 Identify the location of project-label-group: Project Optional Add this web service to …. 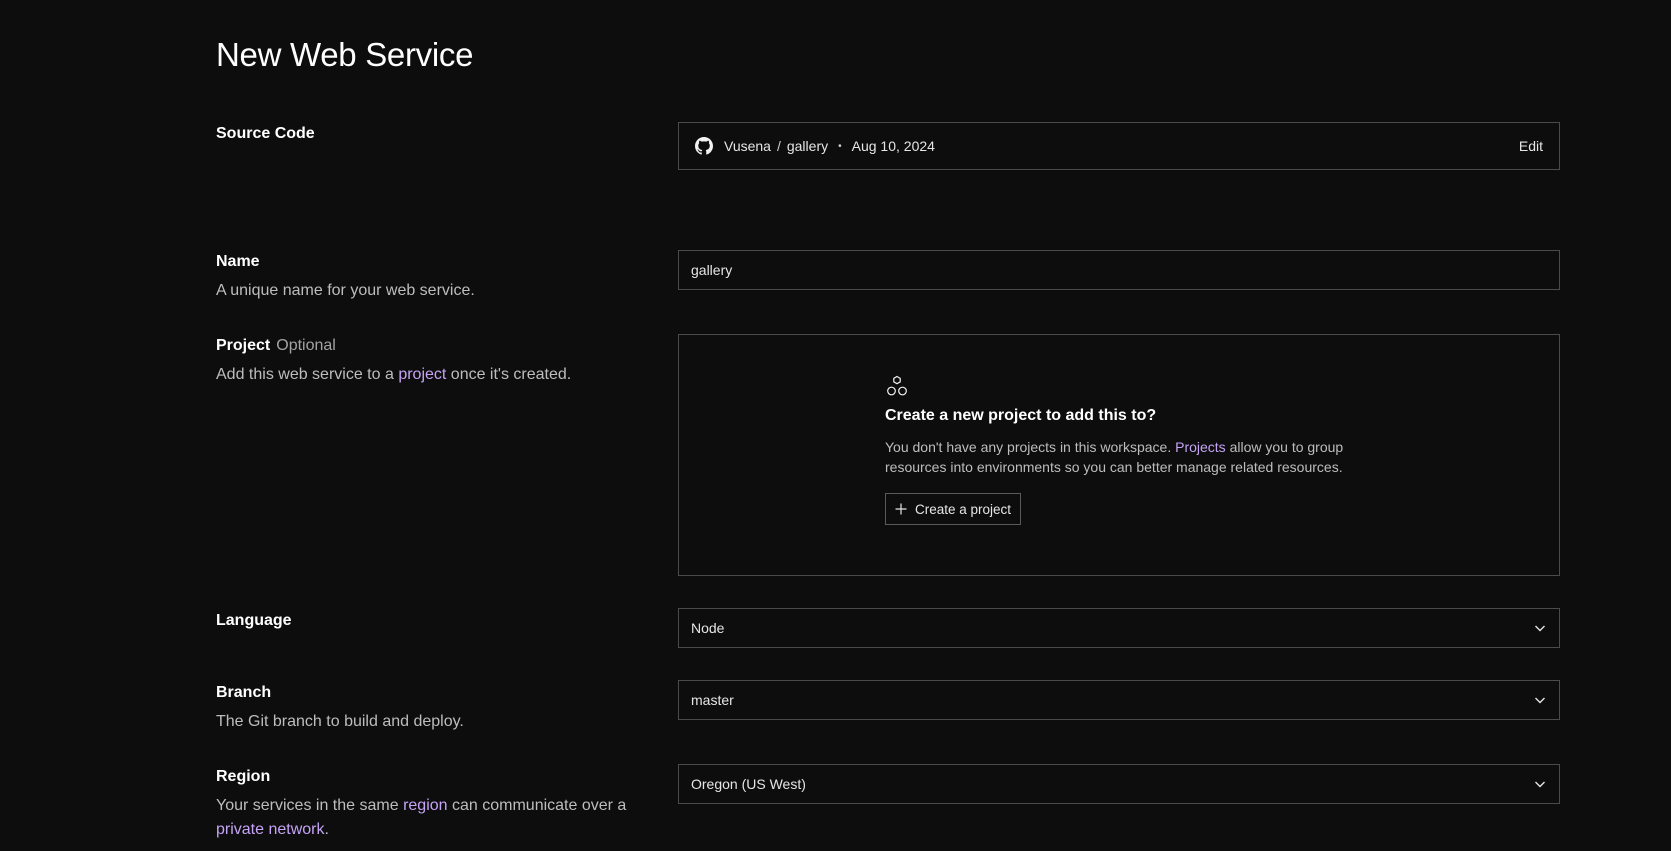
(426, 361).